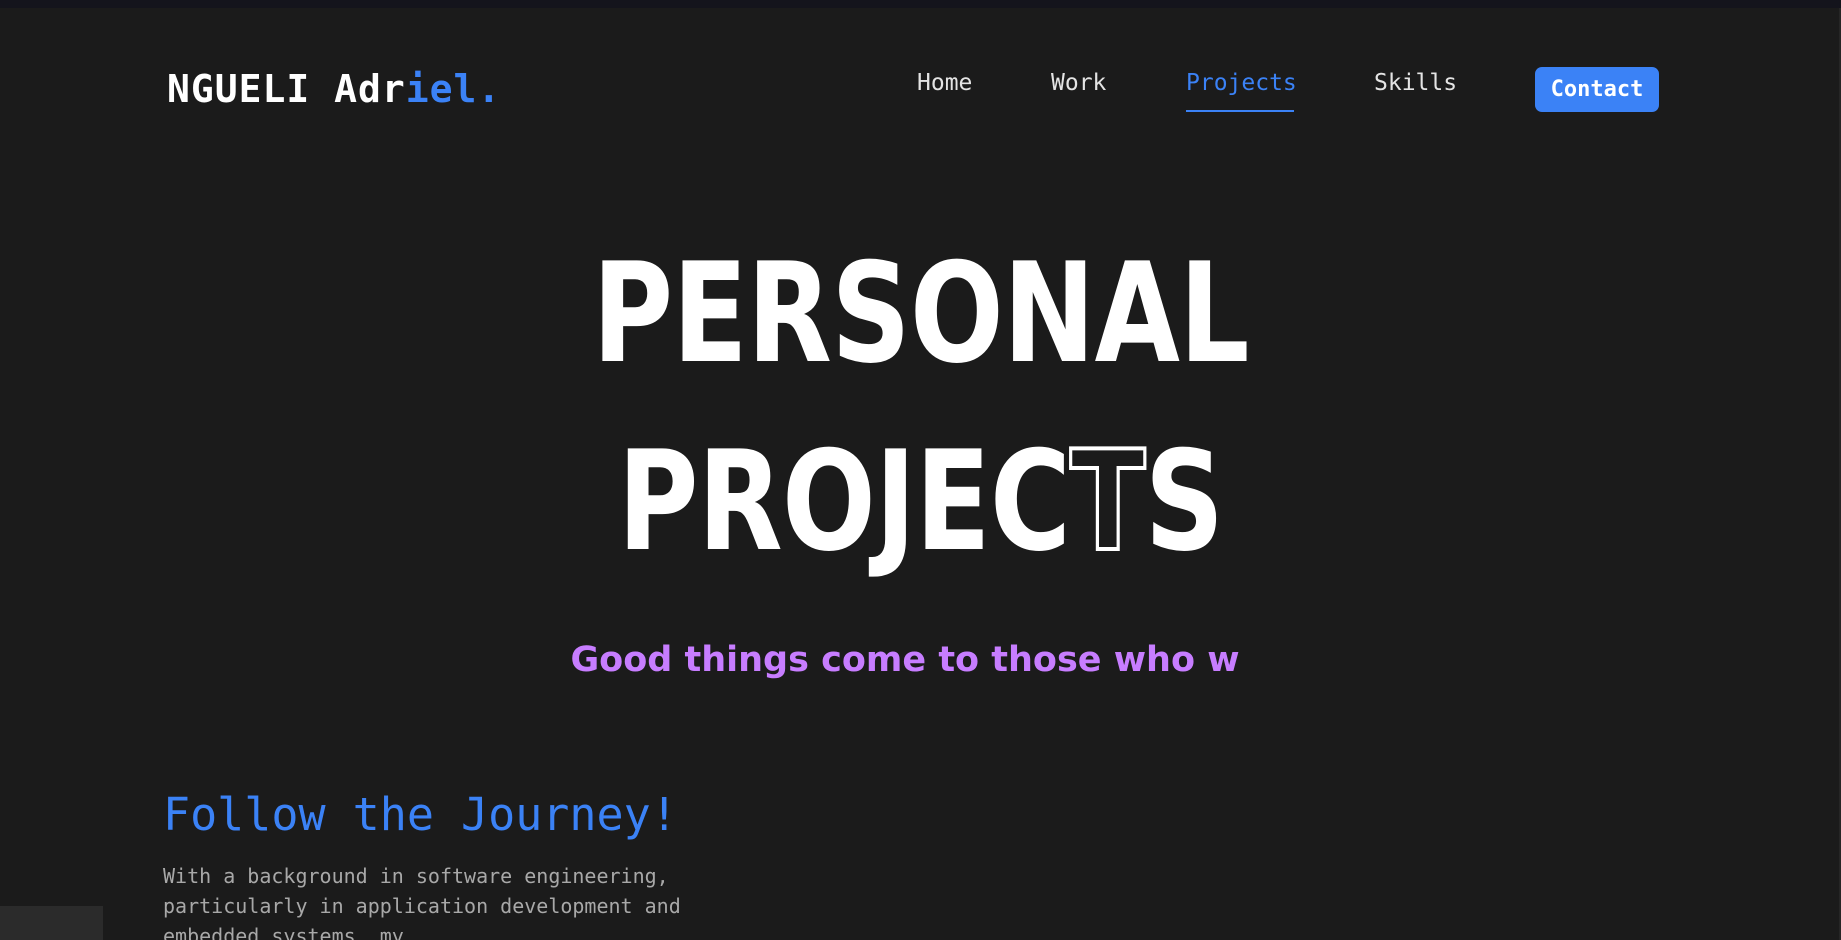  I want to click on nav-work-link: Work, so click(1078, 83).